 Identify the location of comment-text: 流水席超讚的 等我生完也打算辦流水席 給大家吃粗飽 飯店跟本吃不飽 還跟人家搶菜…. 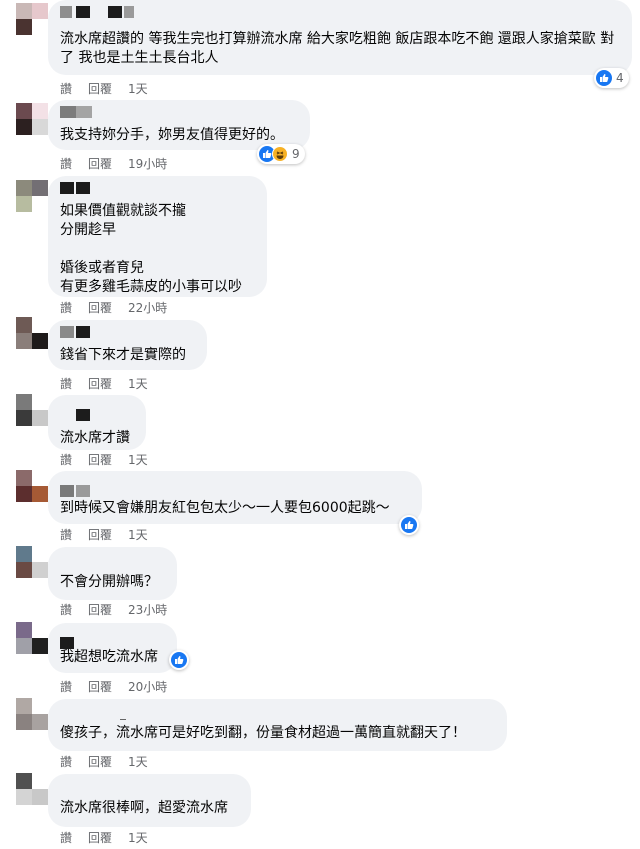
(337, 48).